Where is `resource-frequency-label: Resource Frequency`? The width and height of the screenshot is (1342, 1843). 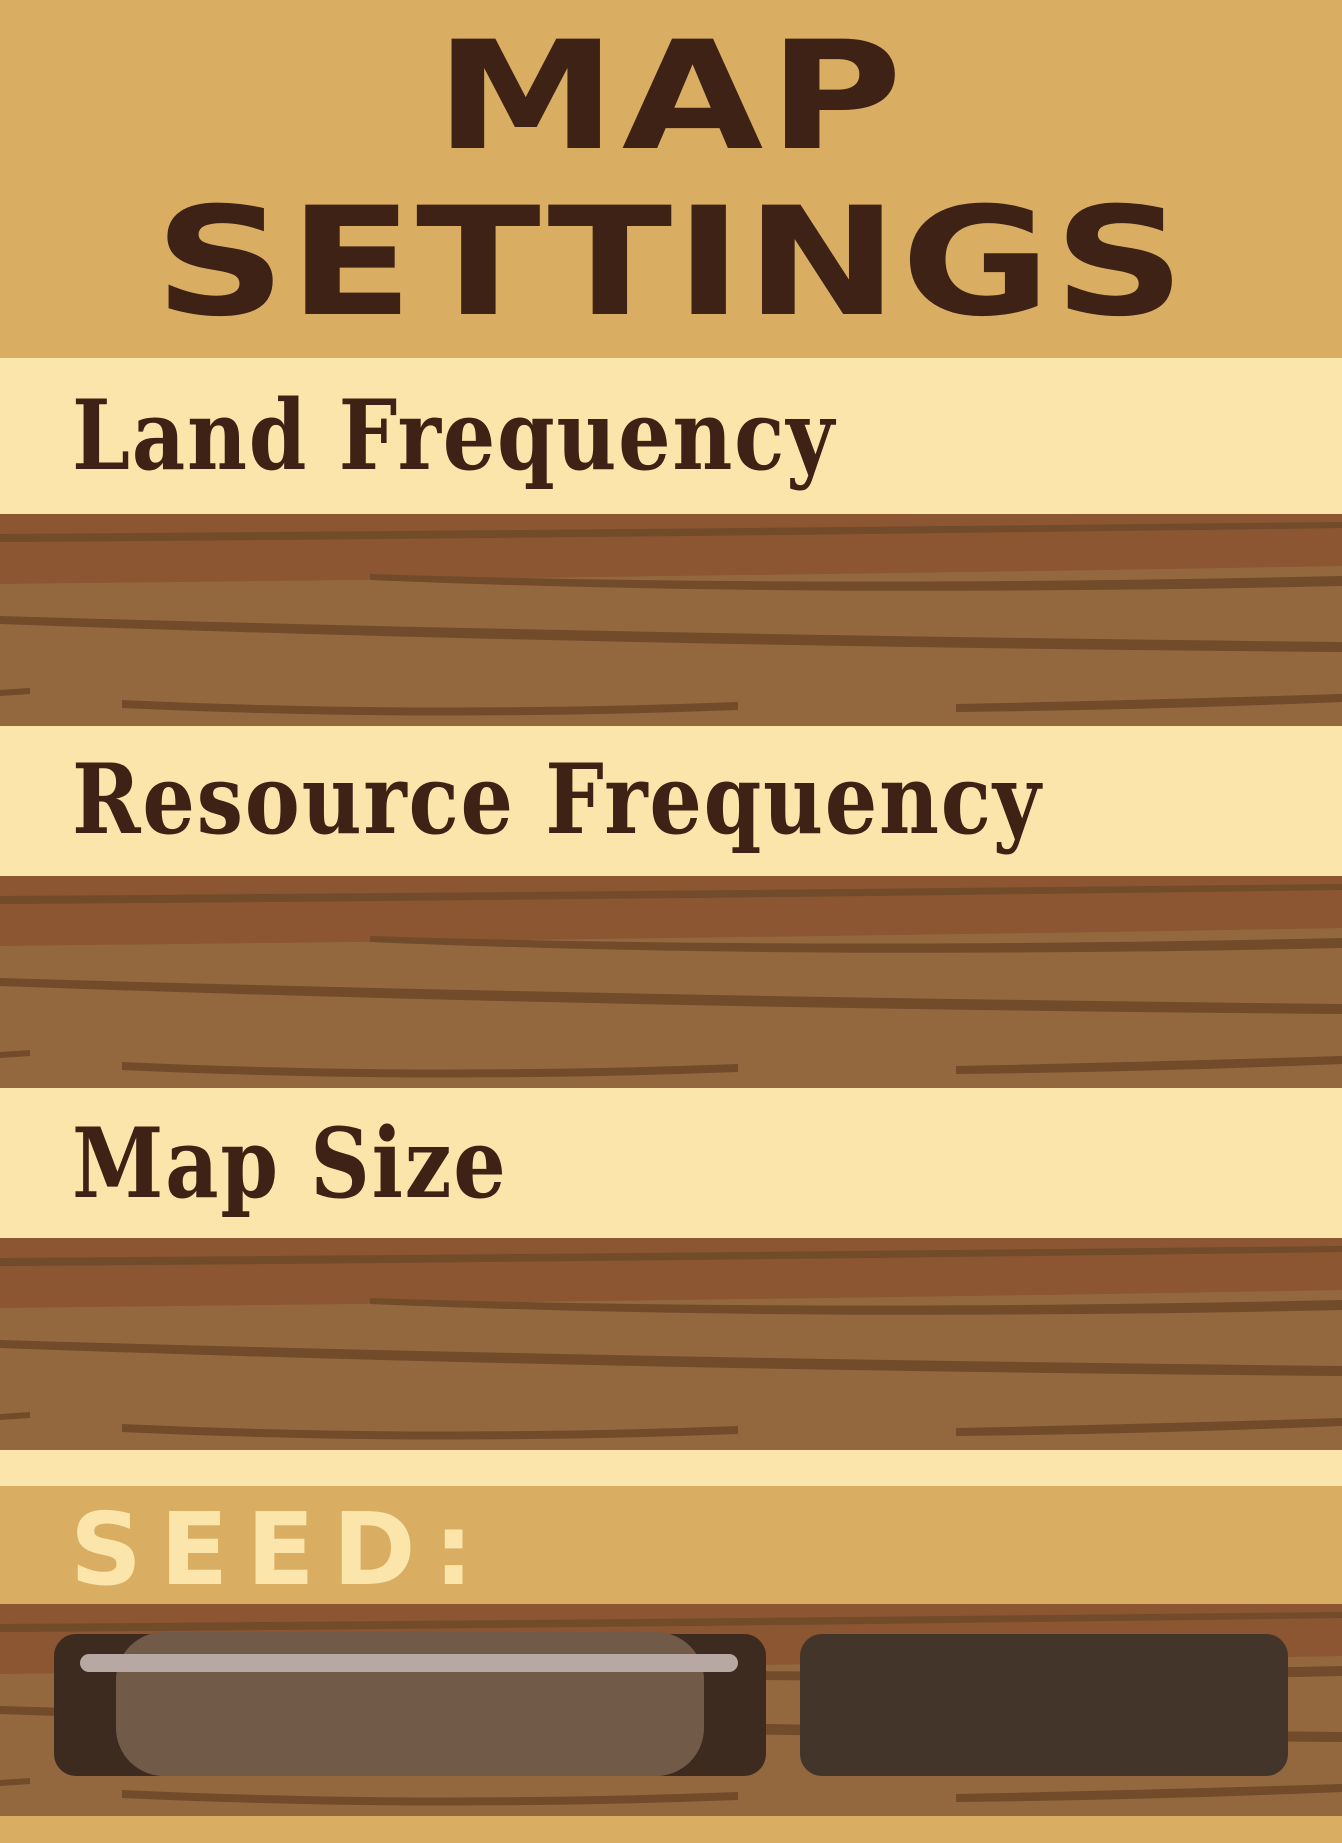 resource-frequency-label: Resource Frequency is located at coordinates (557, 799).